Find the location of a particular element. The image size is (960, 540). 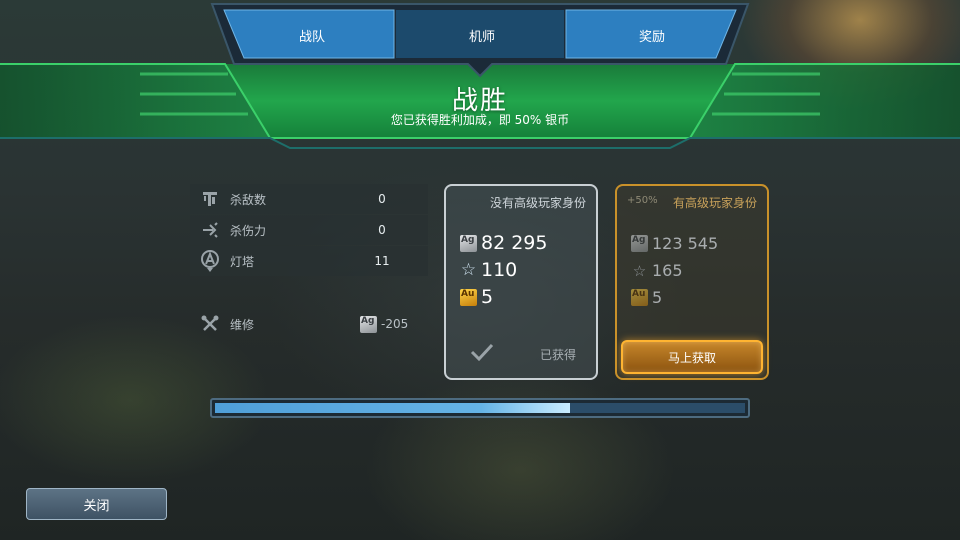

checkmark-icon is located at coordinates (482, 352).